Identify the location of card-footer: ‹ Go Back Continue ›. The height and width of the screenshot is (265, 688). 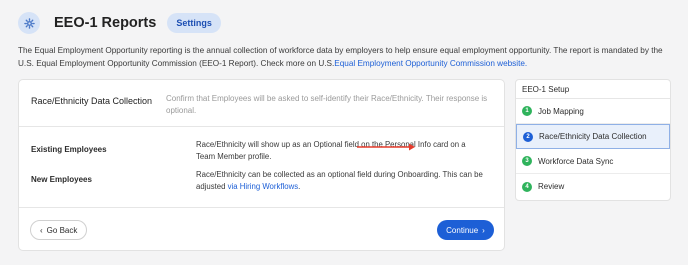
(261, 229).